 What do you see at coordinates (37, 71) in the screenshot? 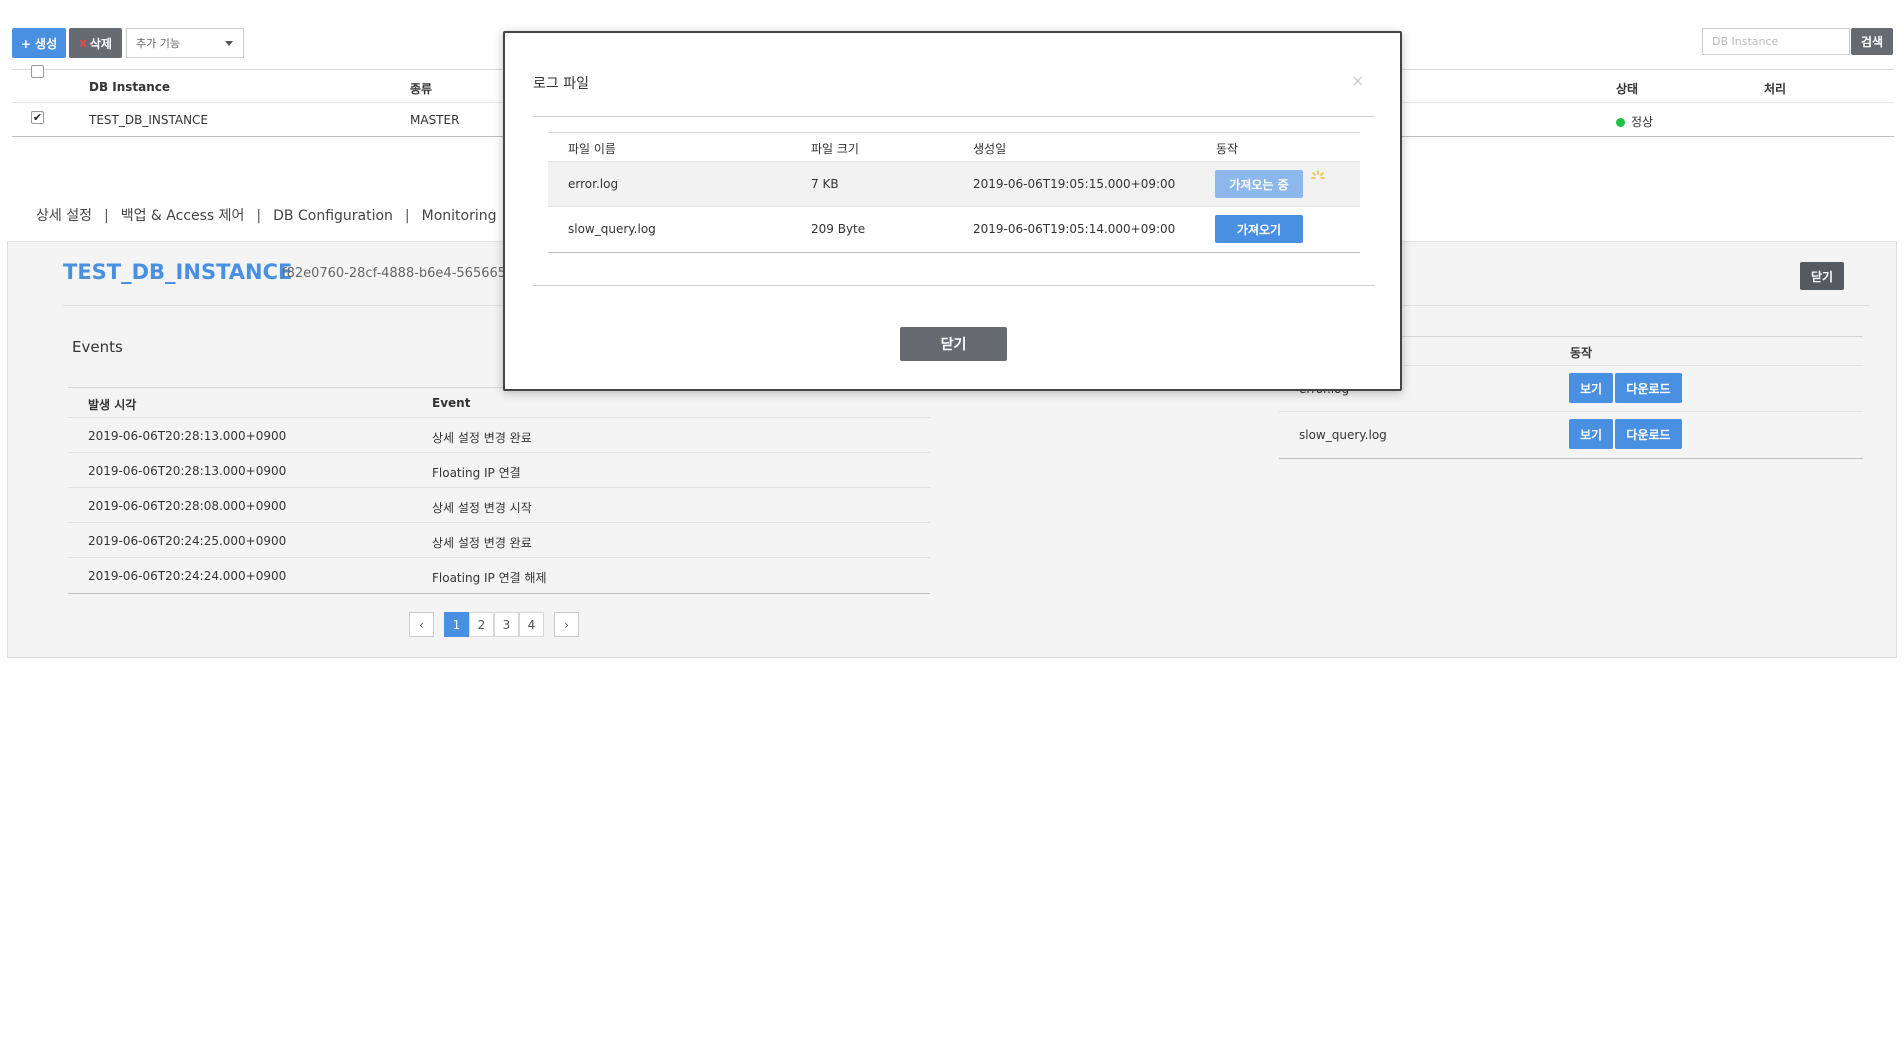
I see `select-all-checkbox` at bounding box center [37, 71].